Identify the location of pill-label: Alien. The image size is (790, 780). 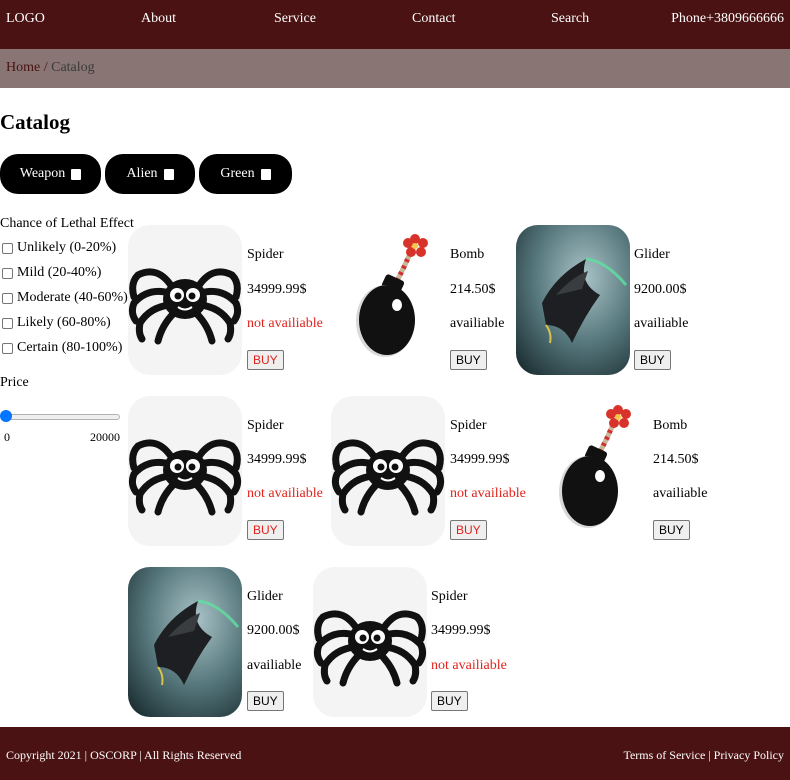
(142, 173).